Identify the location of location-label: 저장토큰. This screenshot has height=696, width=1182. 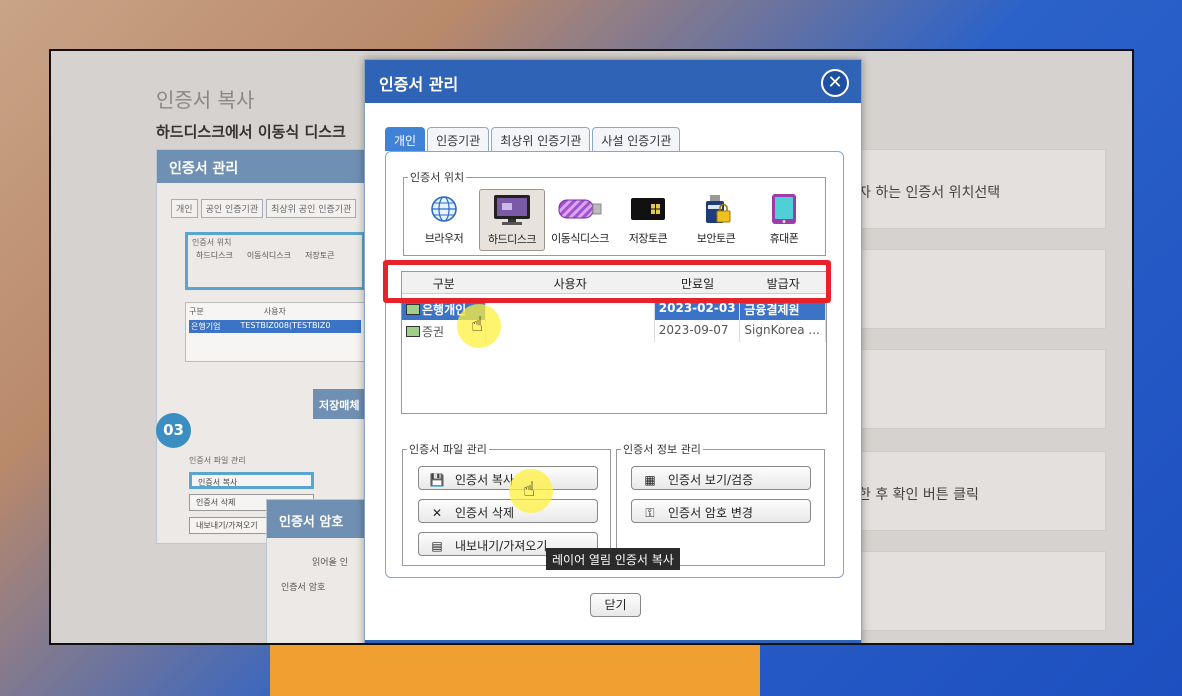
(648, 238).